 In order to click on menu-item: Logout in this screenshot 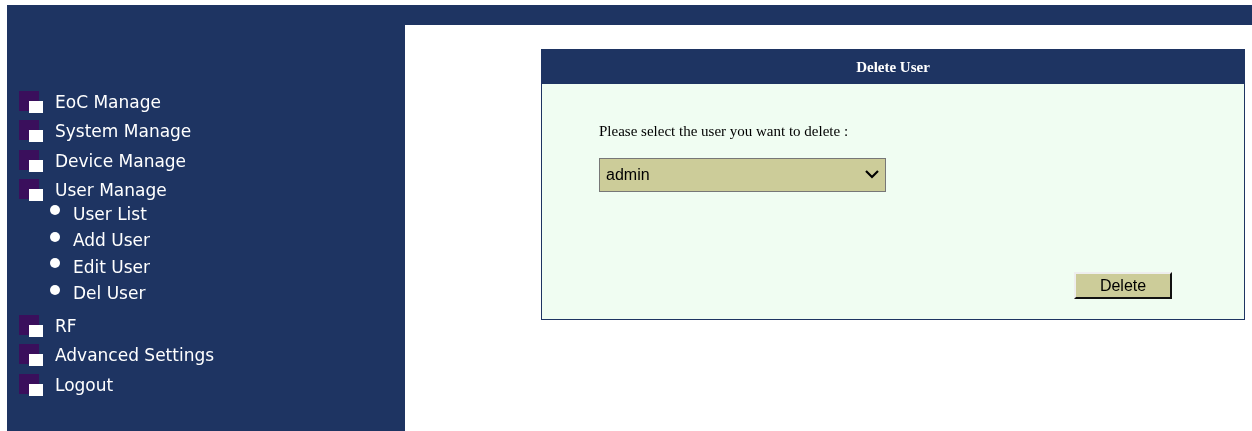, I will do `click(212, 381)`.